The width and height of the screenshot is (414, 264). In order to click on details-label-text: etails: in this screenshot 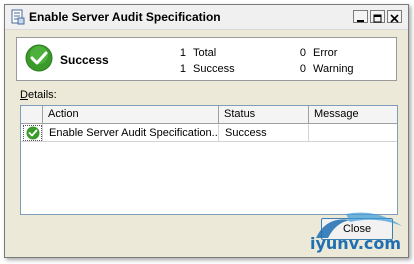, I will do `click(42, 95)`.